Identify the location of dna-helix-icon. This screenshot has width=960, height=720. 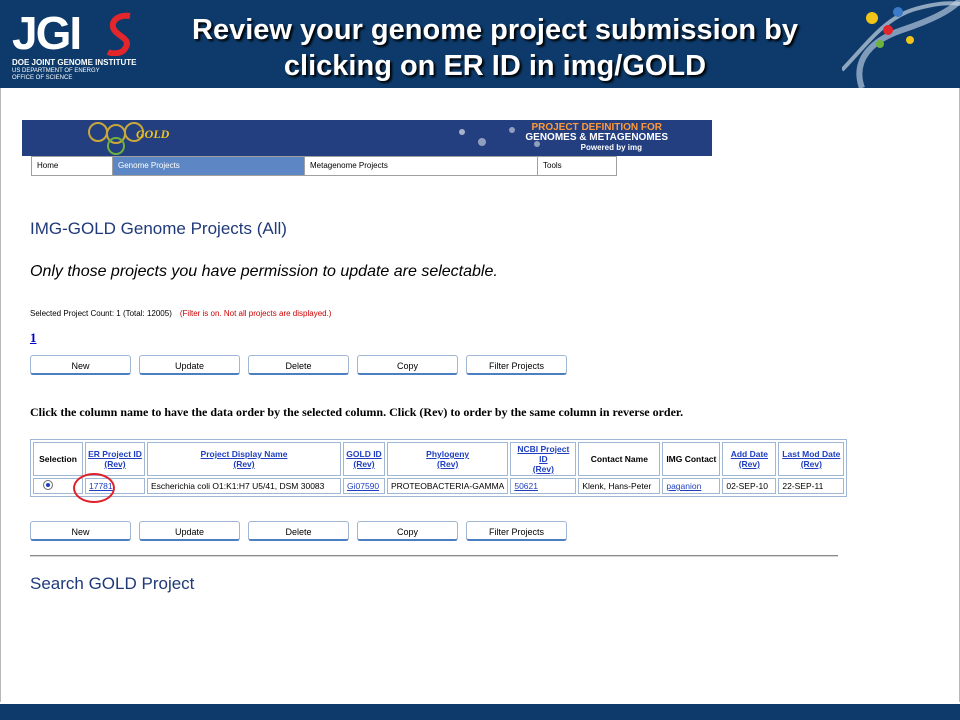
(901, 44).